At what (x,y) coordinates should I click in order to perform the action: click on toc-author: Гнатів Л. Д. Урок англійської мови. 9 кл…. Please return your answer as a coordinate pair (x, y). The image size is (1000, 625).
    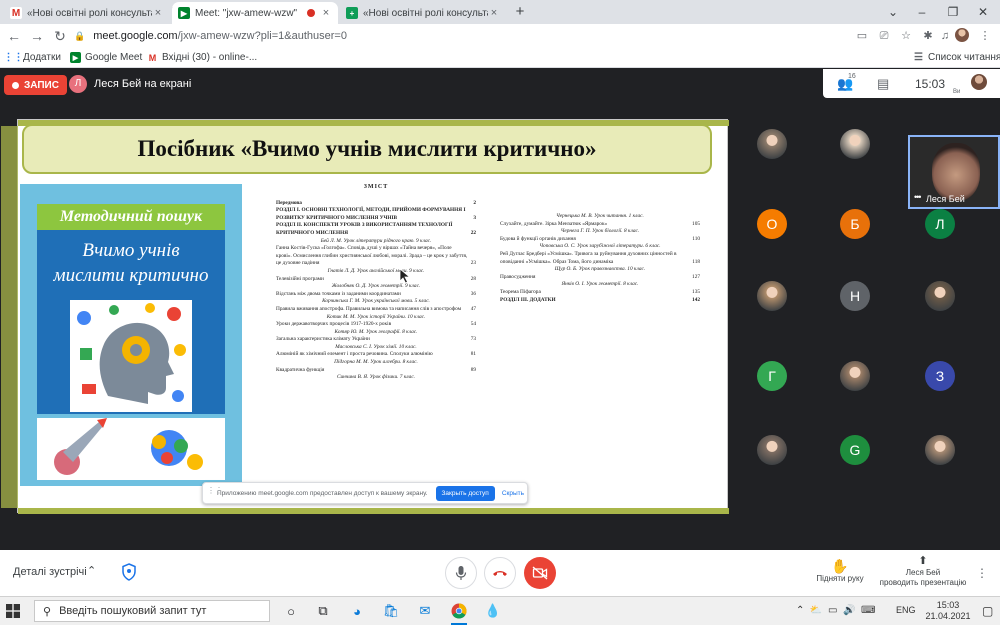
    Looking at the image, I should click on (376, 270).